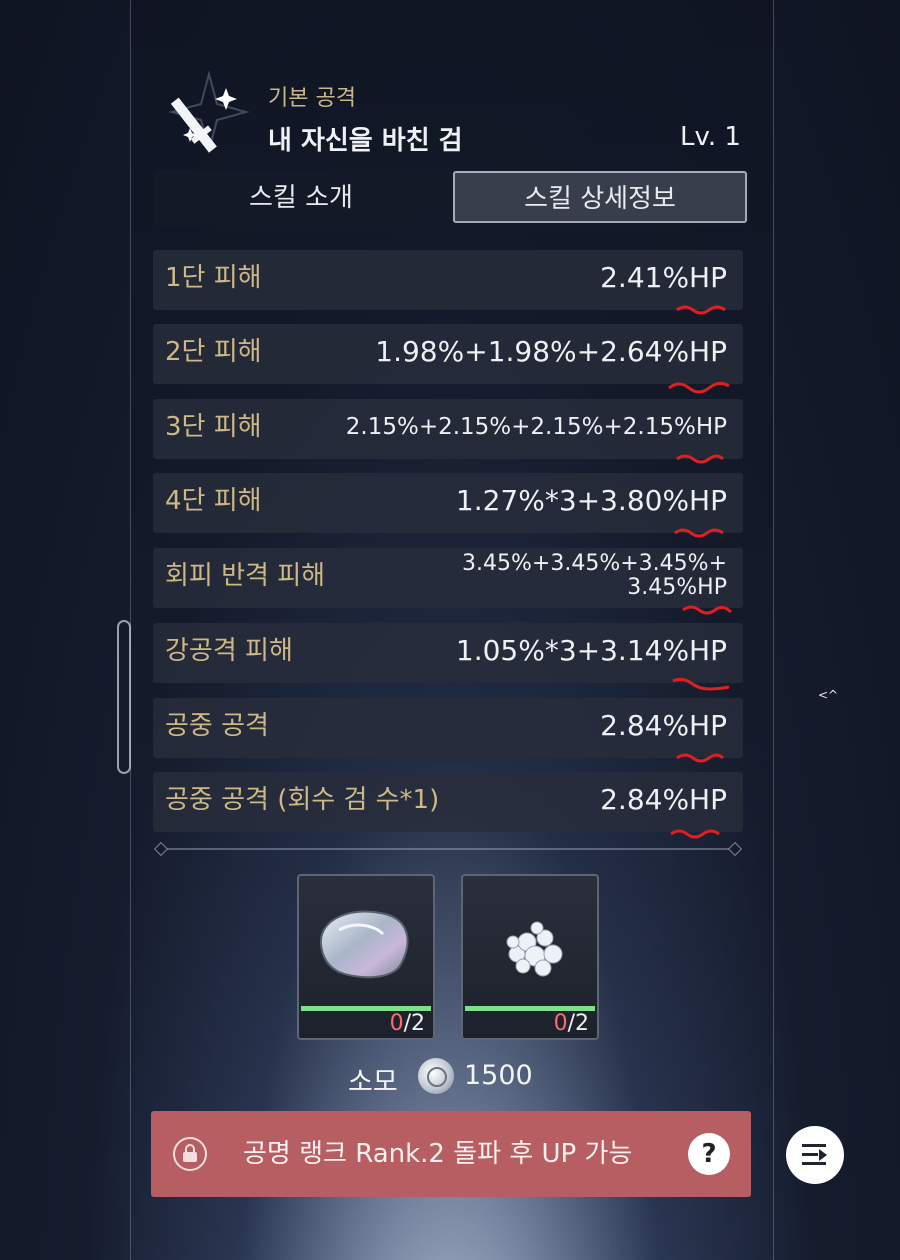 The image size is (900, 1260). What do you see at coordinates (677, 587) in the screenshot?
I see `damage-value-line: 3.45%HP` at bounding box center [677, 587].